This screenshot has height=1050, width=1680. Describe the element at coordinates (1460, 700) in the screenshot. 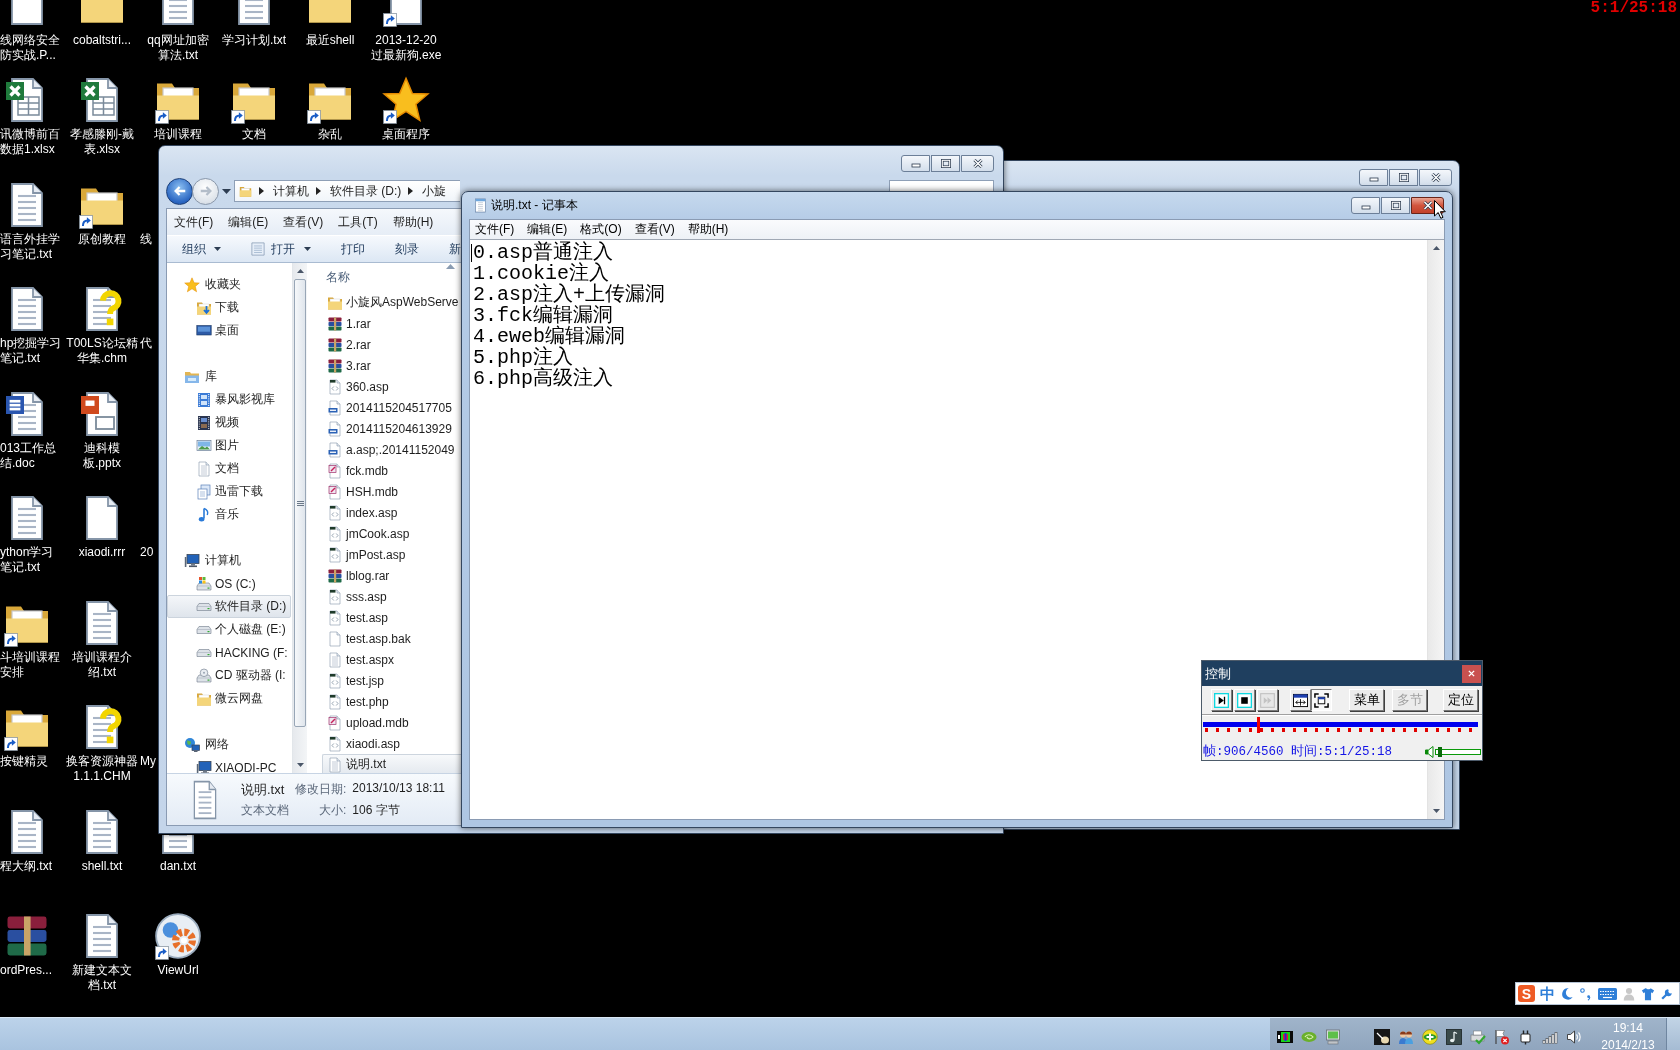

I see `panel-button: 定位` at that location.